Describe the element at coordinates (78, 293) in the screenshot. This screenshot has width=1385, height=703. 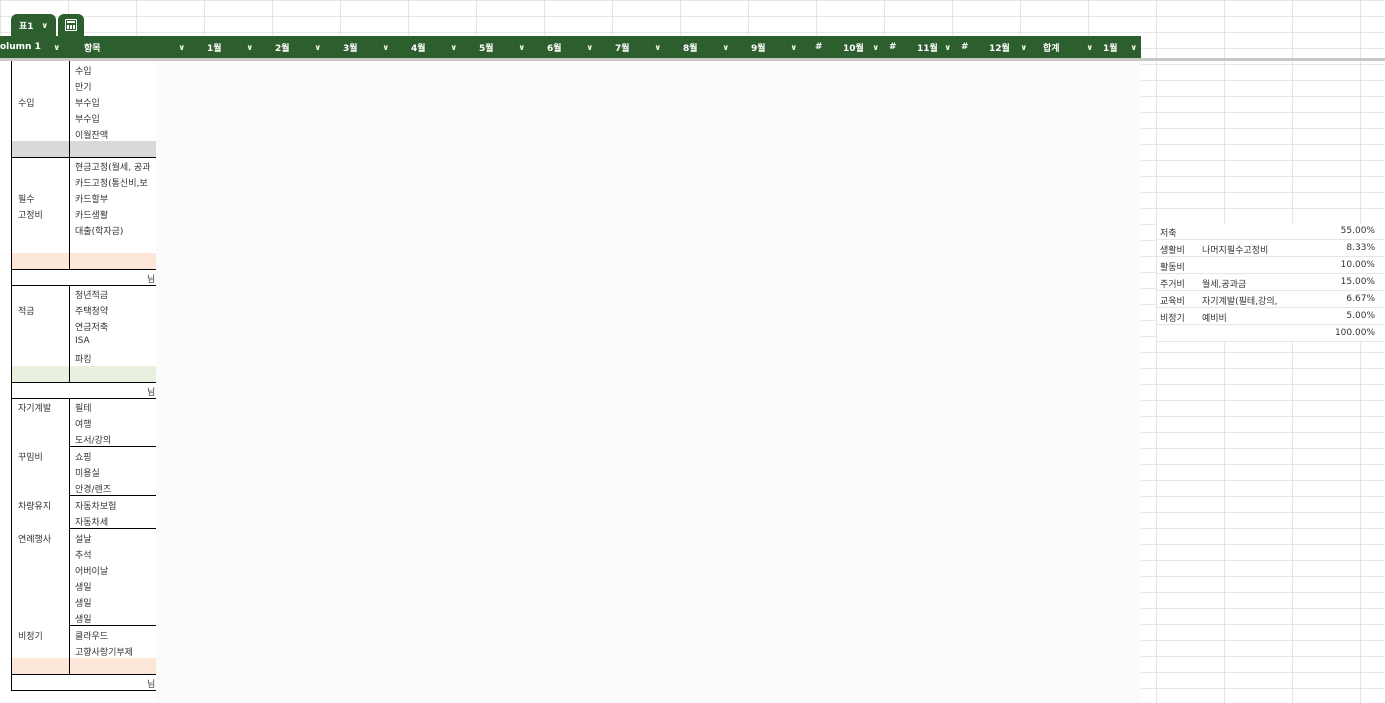
I see `table-row: 청년적금` at that location.